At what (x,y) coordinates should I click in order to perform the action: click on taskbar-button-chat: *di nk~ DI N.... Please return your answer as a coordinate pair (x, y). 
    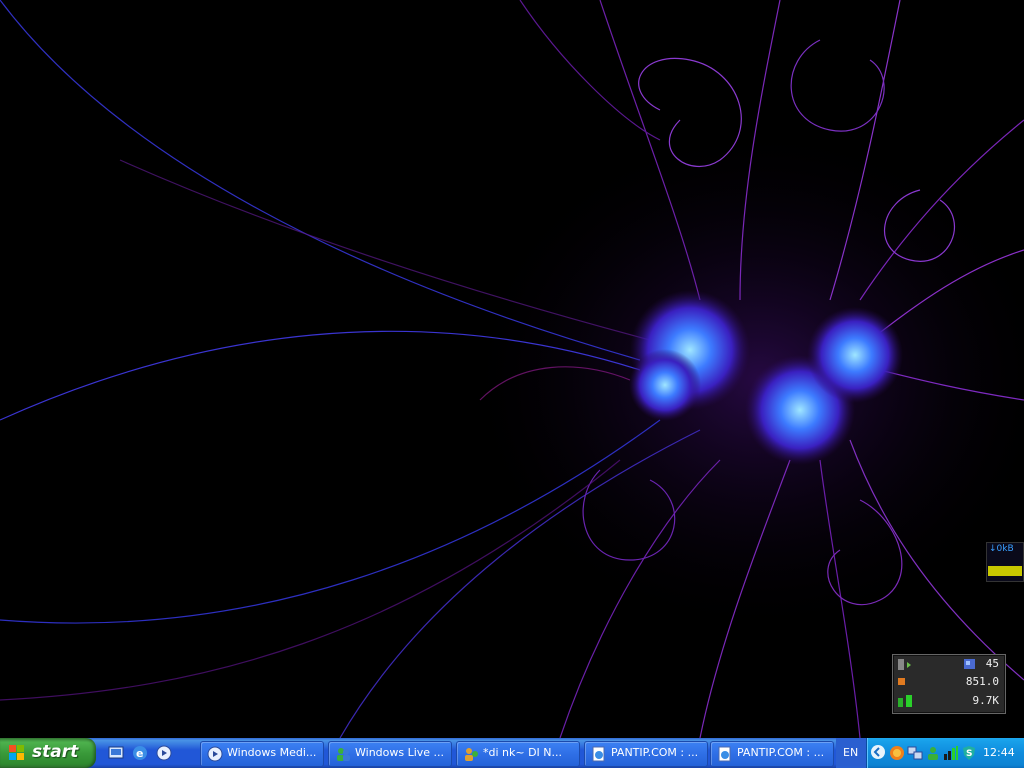
    Looking at the image, I should click on (518, 754).